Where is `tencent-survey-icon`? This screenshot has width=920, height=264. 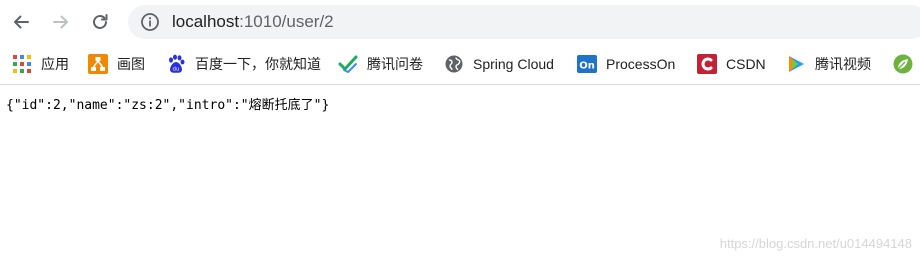 tencent-survey-icon is located at coordinates (348, 64).